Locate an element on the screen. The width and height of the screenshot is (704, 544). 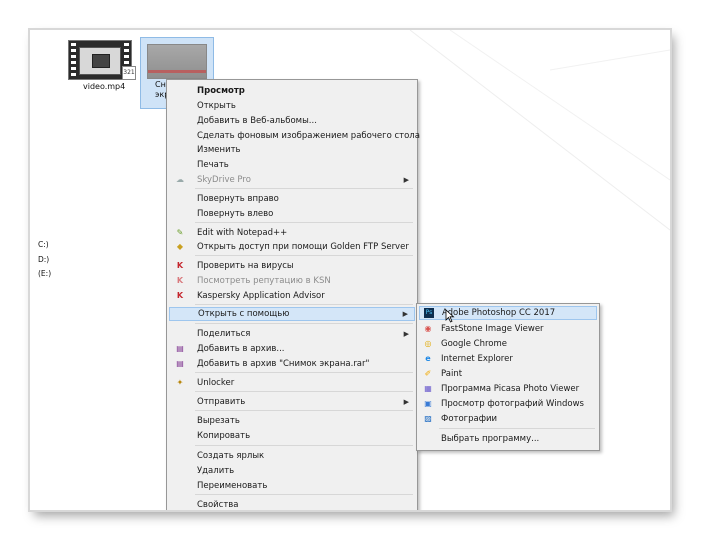
menu-item-label: Internet Explorer is located at coordinates (477, 359).